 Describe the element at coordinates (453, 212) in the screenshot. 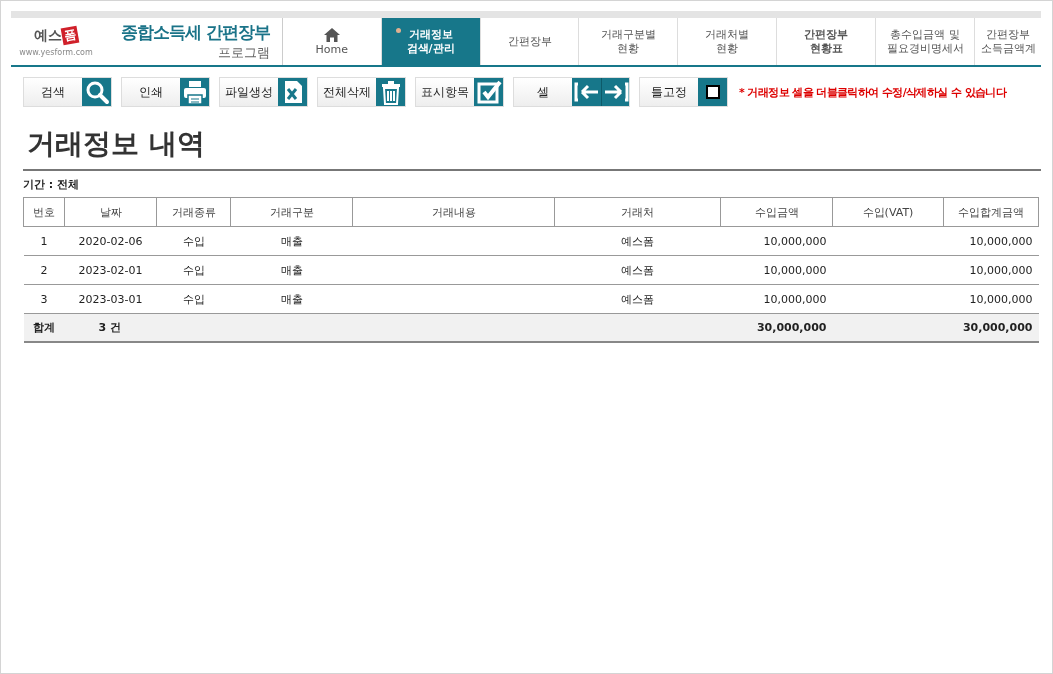

I see `column-header: 거래내용` at that location.